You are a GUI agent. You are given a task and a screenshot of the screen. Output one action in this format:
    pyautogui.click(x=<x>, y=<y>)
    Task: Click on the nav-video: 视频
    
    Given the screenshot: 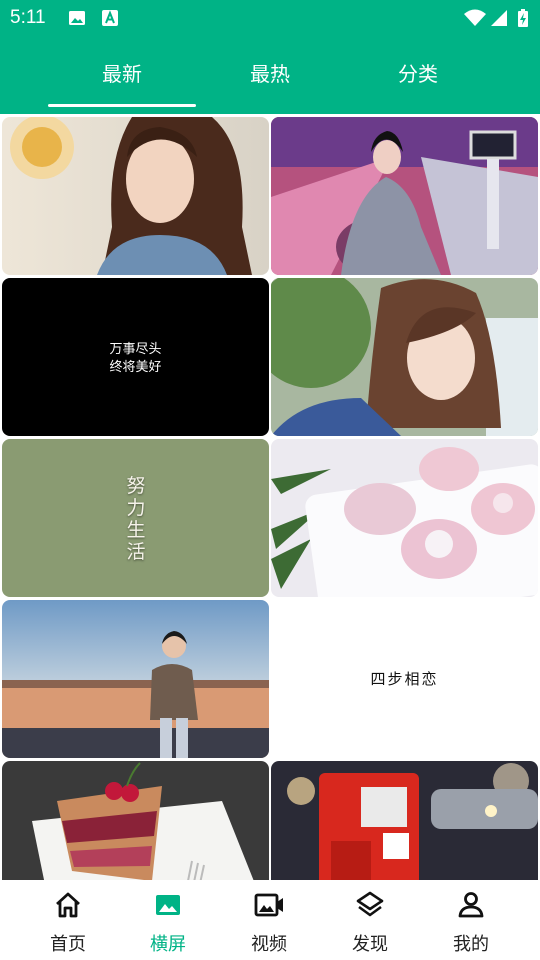 What is the action you would take?
    pyautogui.click(x=269, y=920)
    